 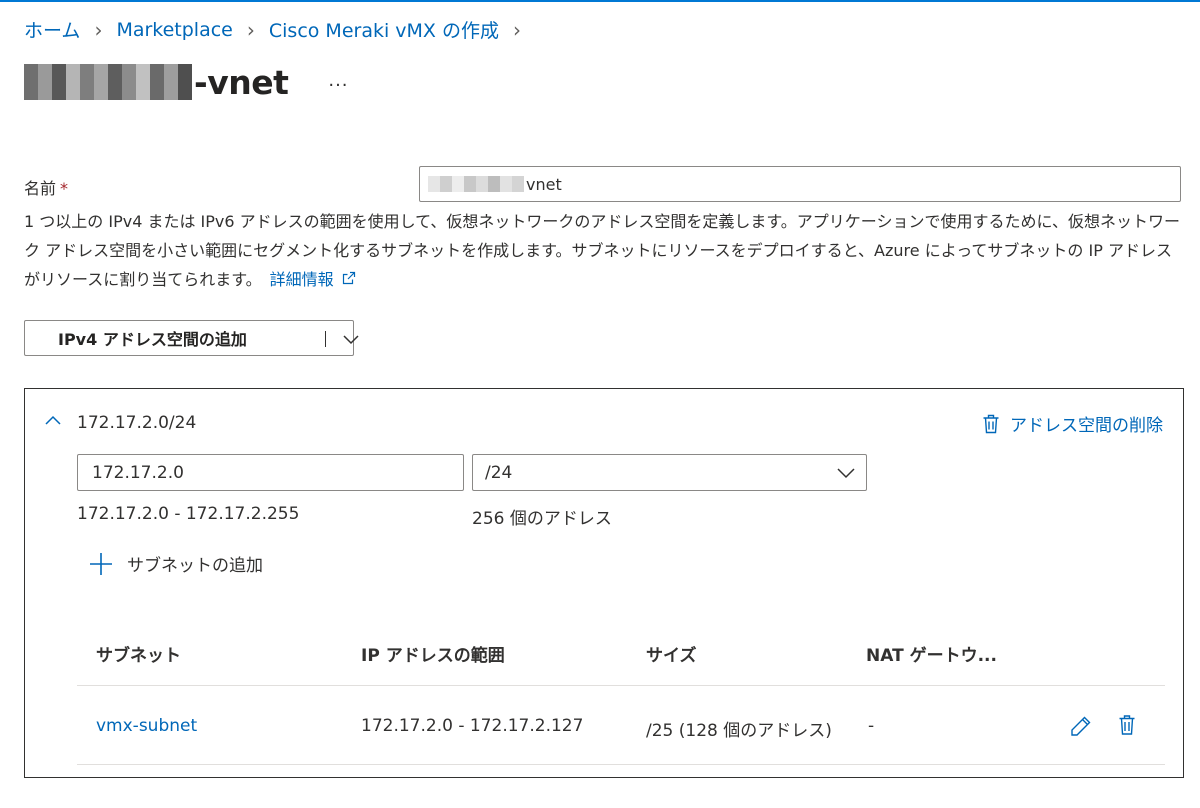 I want to click on subnet-nat-cell: -, so click(x=871, y=726).